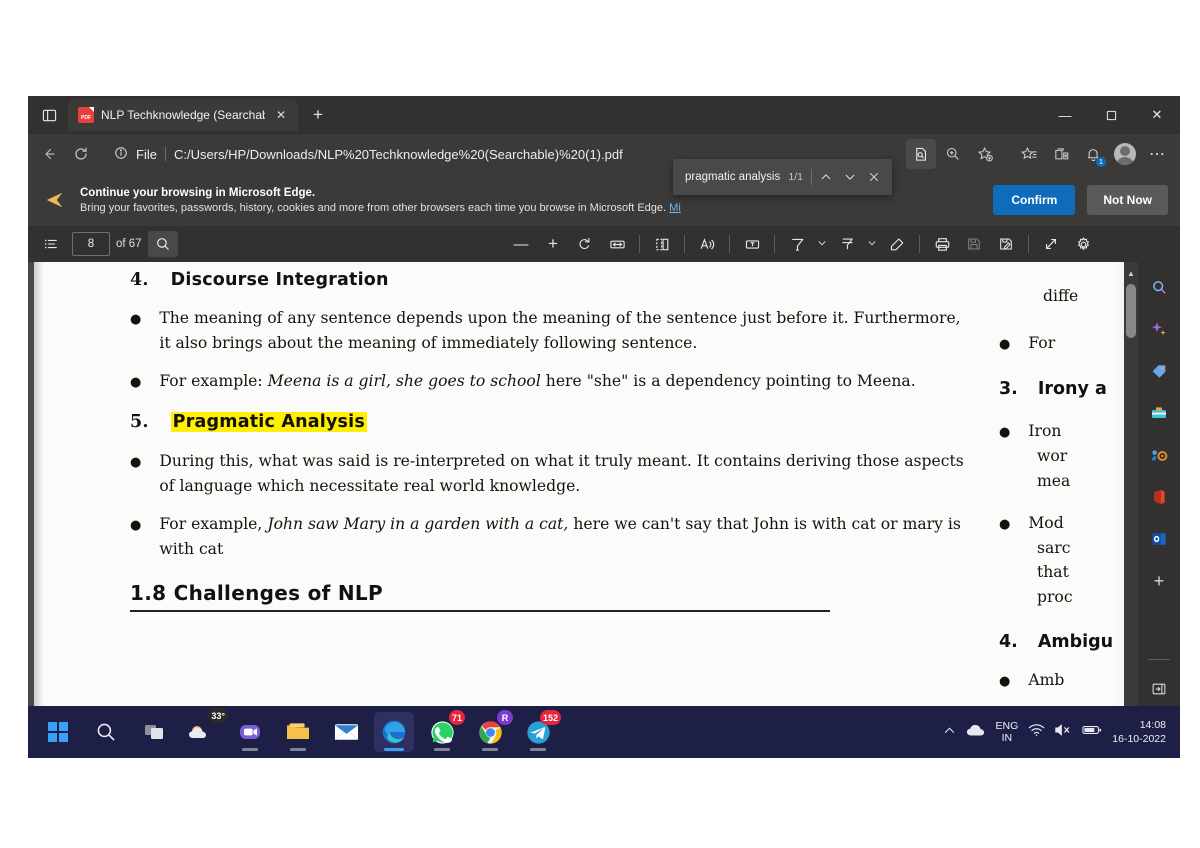  I want to click on tab-actions-icon, so click(49, 115).